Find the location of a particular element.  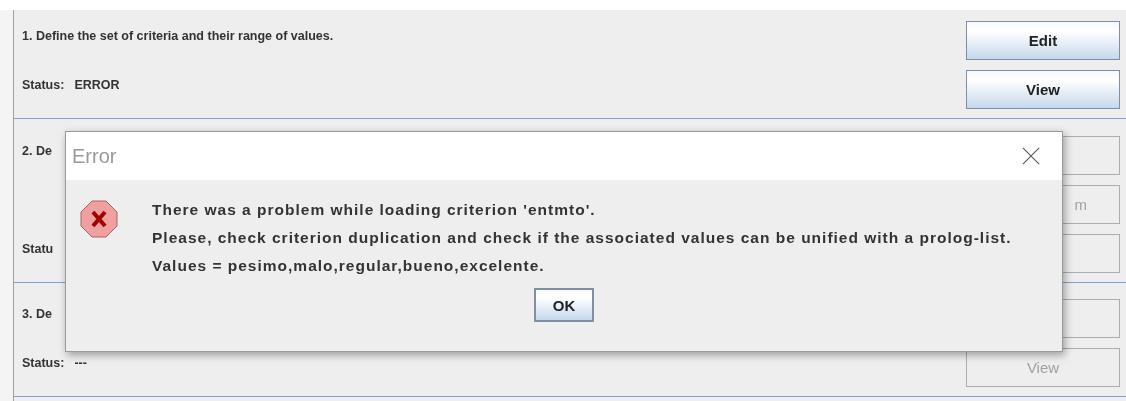

step-title: 1. Define the set of criteria and their range of values. is located at coordinates (178, 36).